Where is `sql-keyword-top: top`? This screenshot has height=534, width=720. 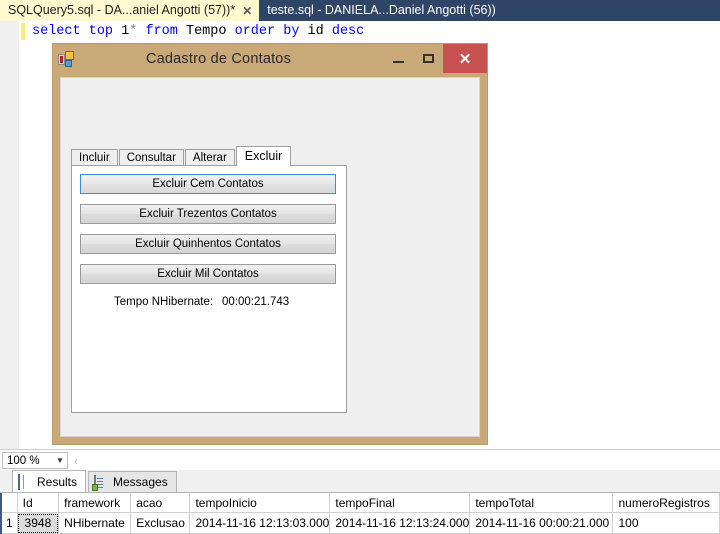
sql-keyword-top: top is located at coordinates (101, 31).